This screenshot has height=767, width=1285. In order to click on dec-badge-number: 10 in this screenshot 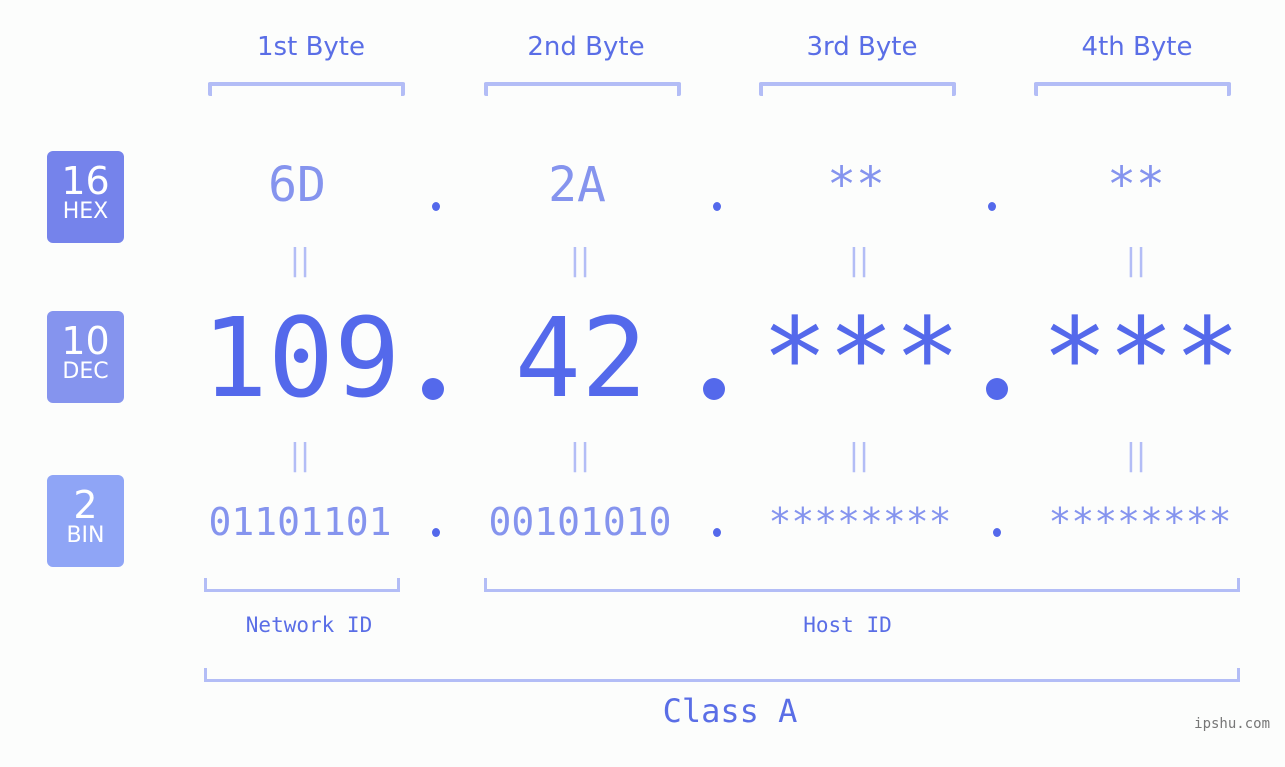, I will do `click(85, 341)`.